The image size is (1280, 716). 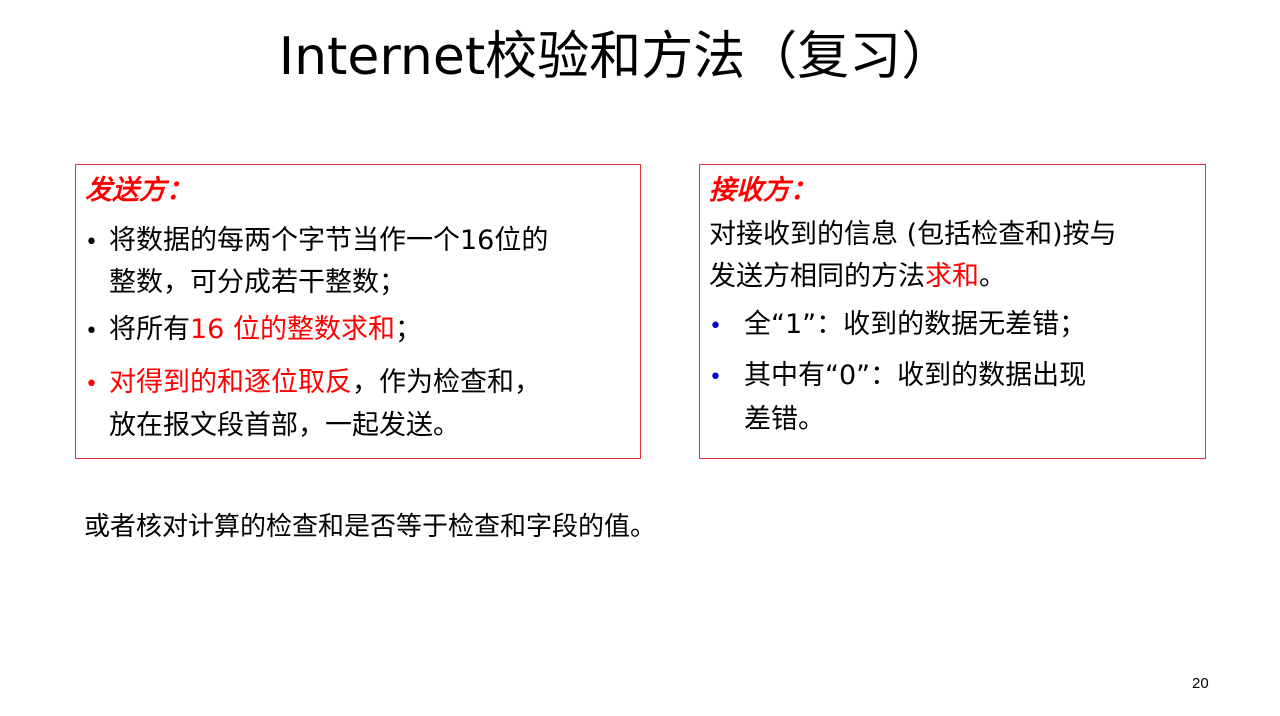 I want to click on sender-bullet-3-line-1: 对得到的和逐位取反，作为检查和，, so click(x=325, y=383).